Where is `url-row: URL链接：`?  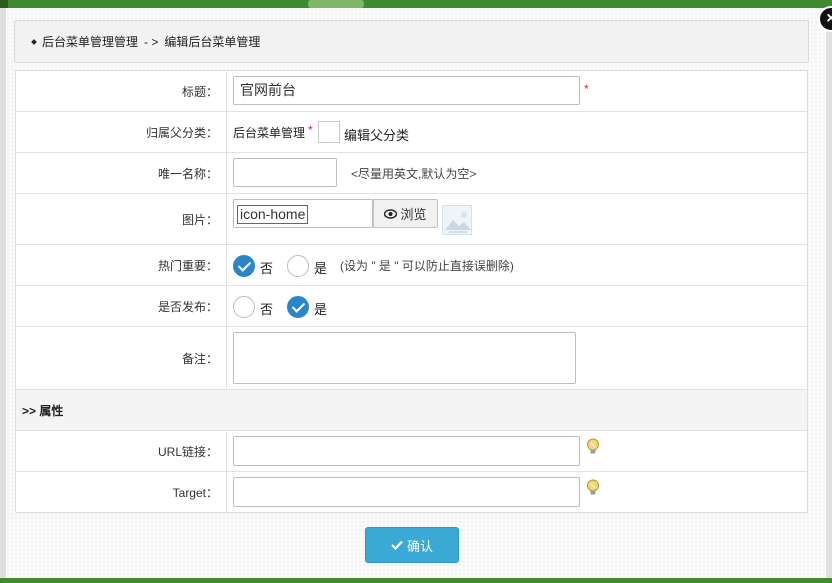
url-row: URL链接： is located at coordinates (411, 451).